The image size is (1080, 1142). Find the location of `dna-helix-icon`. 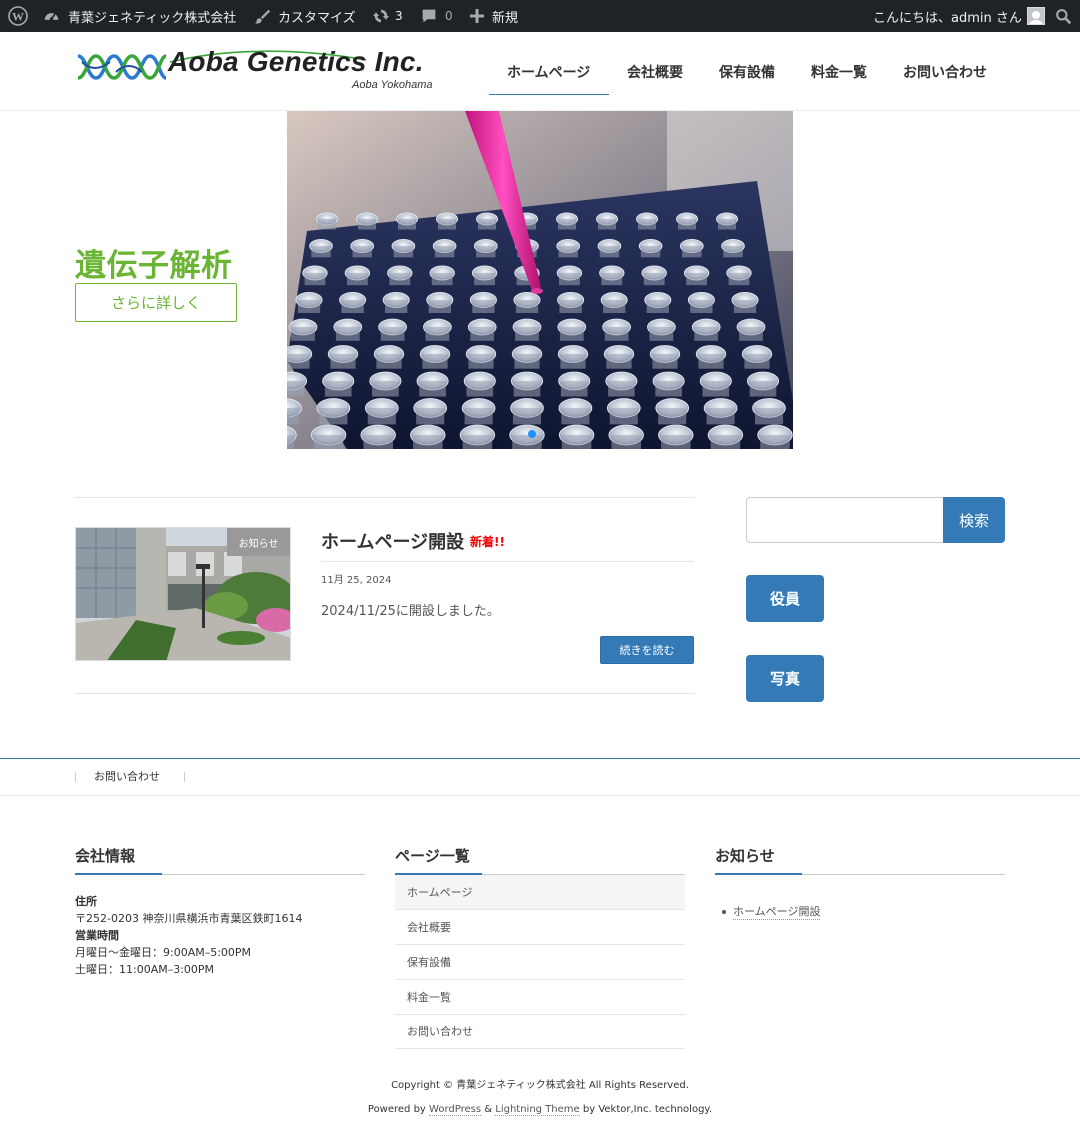

dna-helix-icon is located at coordinates (122, 67).